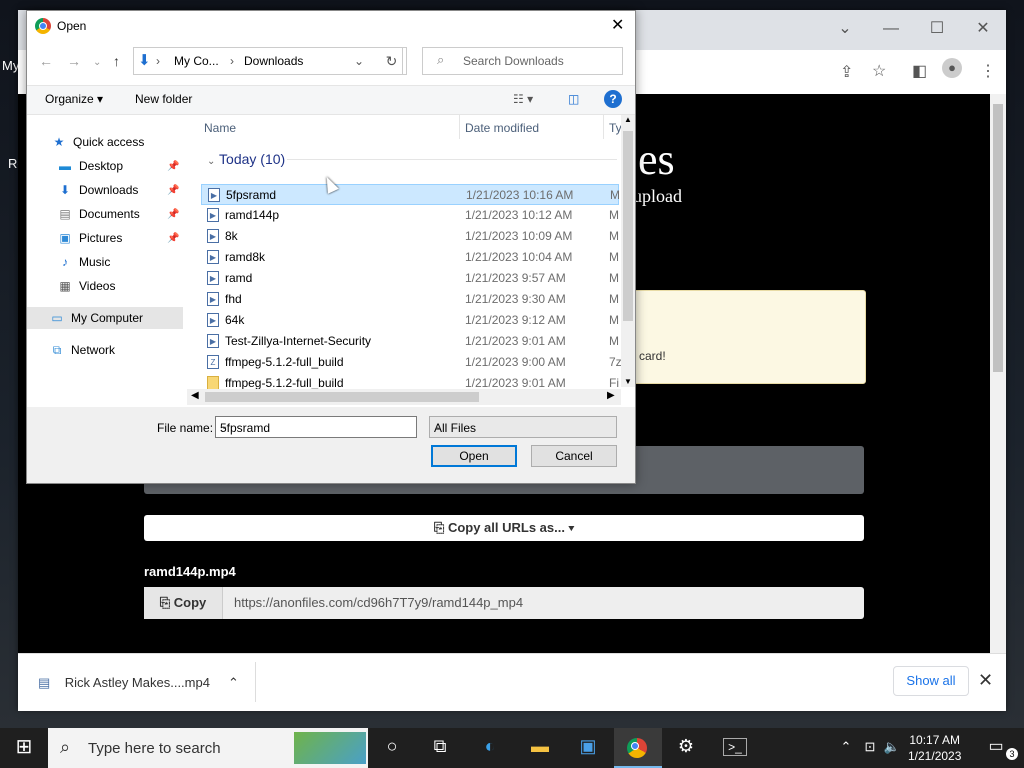  Describe the element at coordinates (83, 262) in the screenshot. I see `nav-music: ♪ Music` at that location.